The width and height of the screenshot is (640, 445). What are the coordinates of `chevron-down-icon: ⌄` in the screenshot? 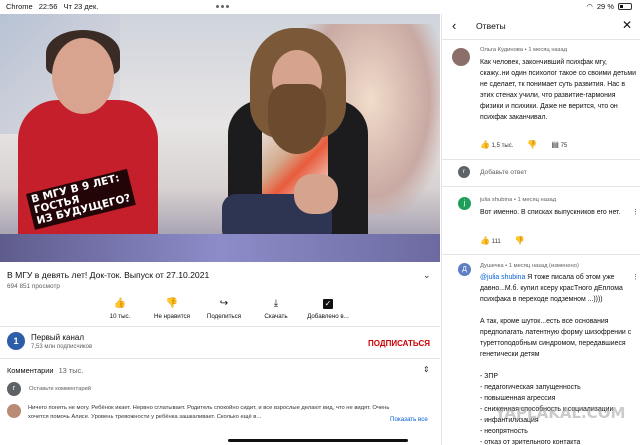 It's located at (427, 275).